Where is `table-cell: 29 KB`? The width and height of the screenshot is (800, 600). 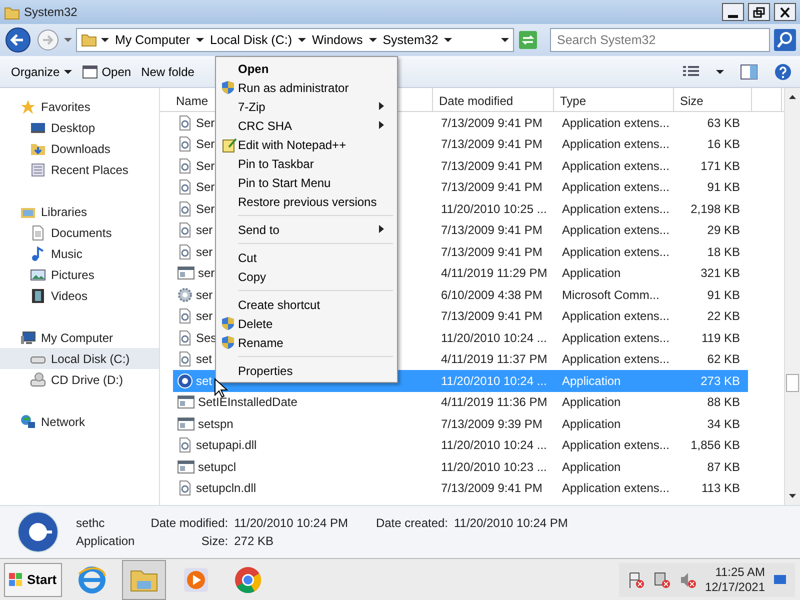
table-cell: 29 KB is located at coordinates (723, 230).